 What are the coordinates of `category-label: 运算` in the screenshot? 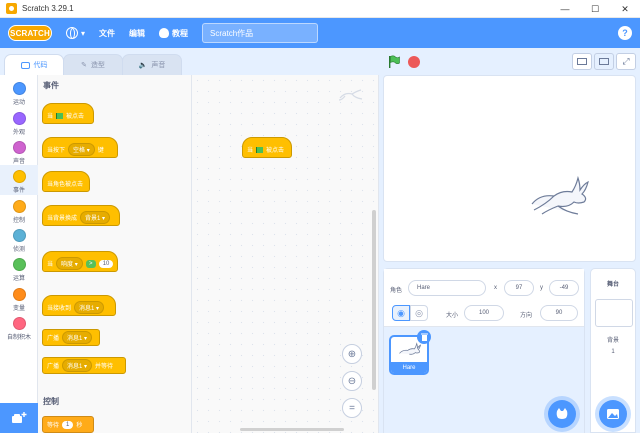 It's located at (18, 279).